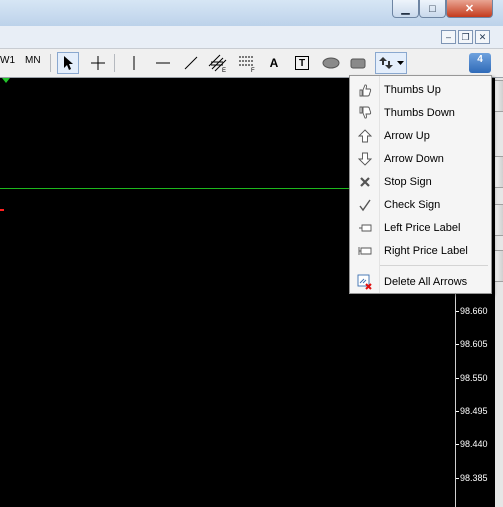 The width and height of the screenshot is (503, 507). I want to click on window-maximize-button: □, so click(432, 9).